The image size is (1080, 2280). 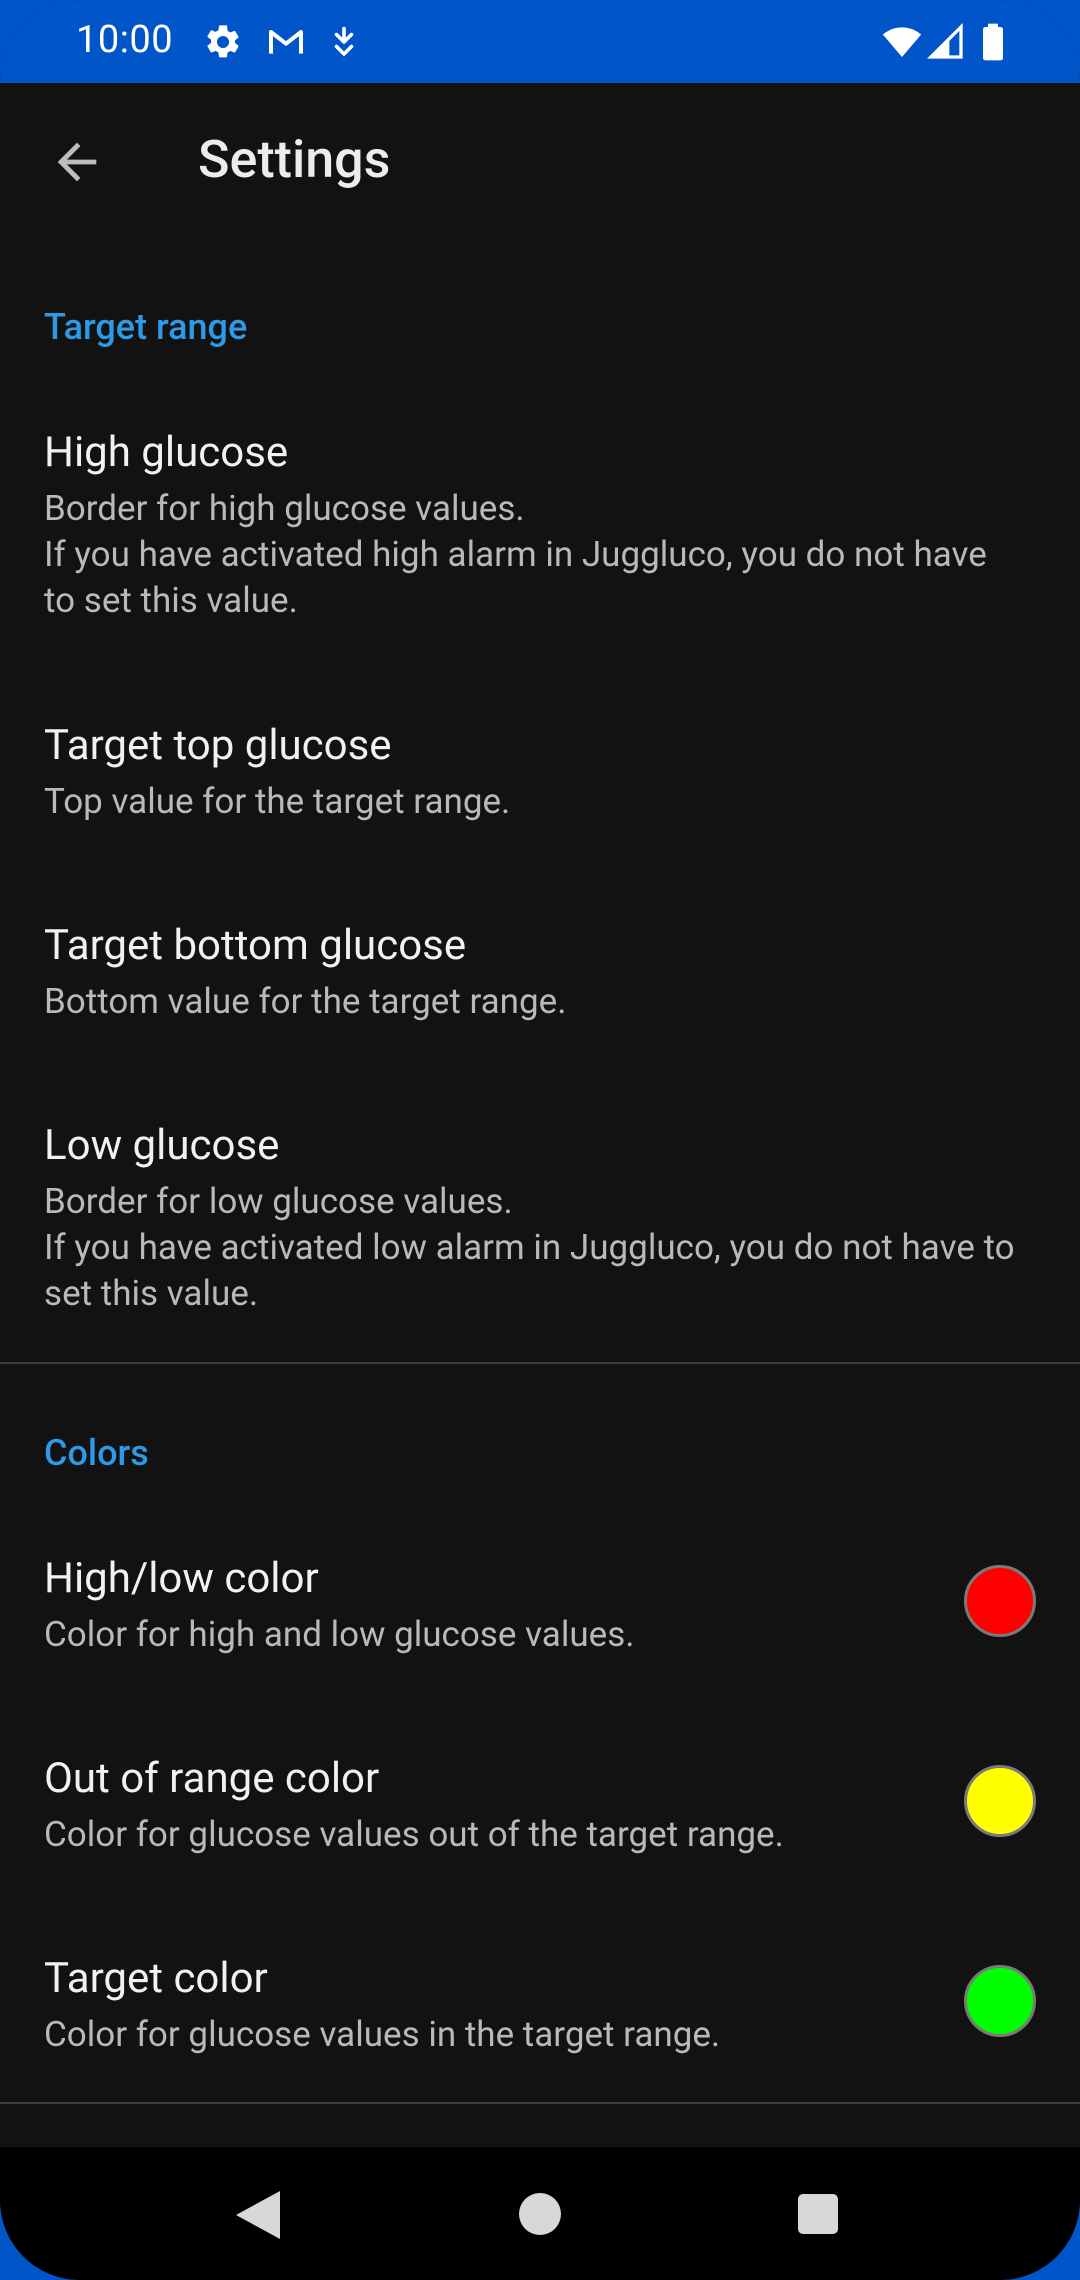 What do you see at coordinates (344, 41) in the screenshot?
I see `download-icon` at bounding box center [344, 41].